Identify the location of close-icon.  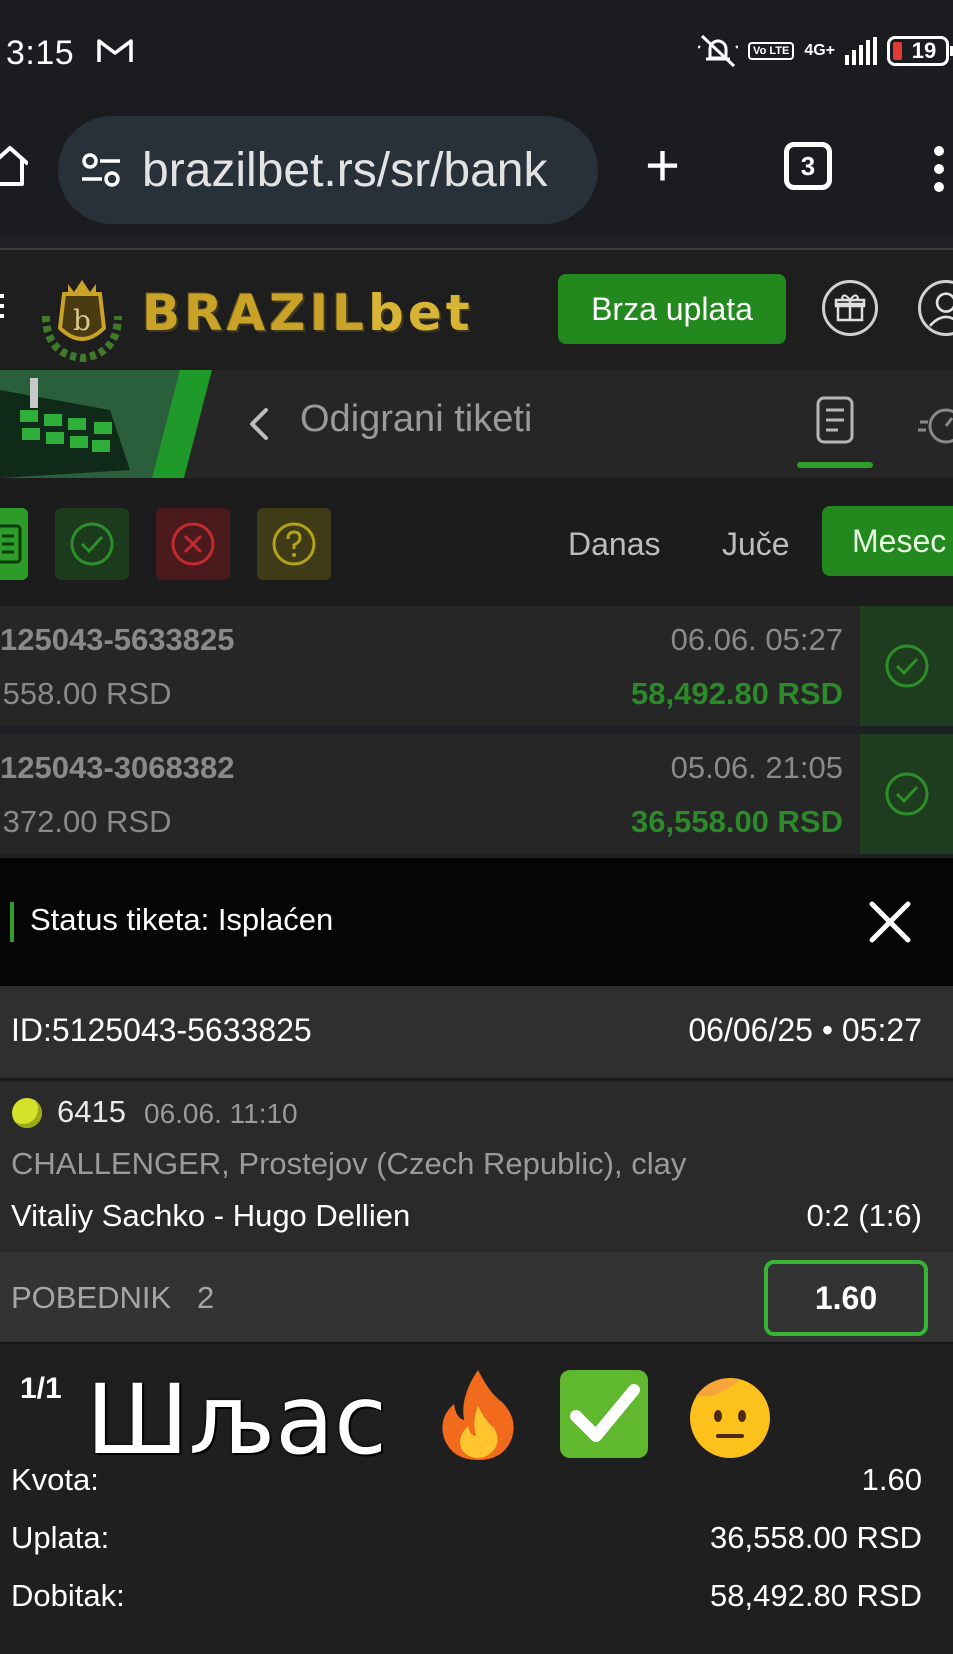
(890, 922).